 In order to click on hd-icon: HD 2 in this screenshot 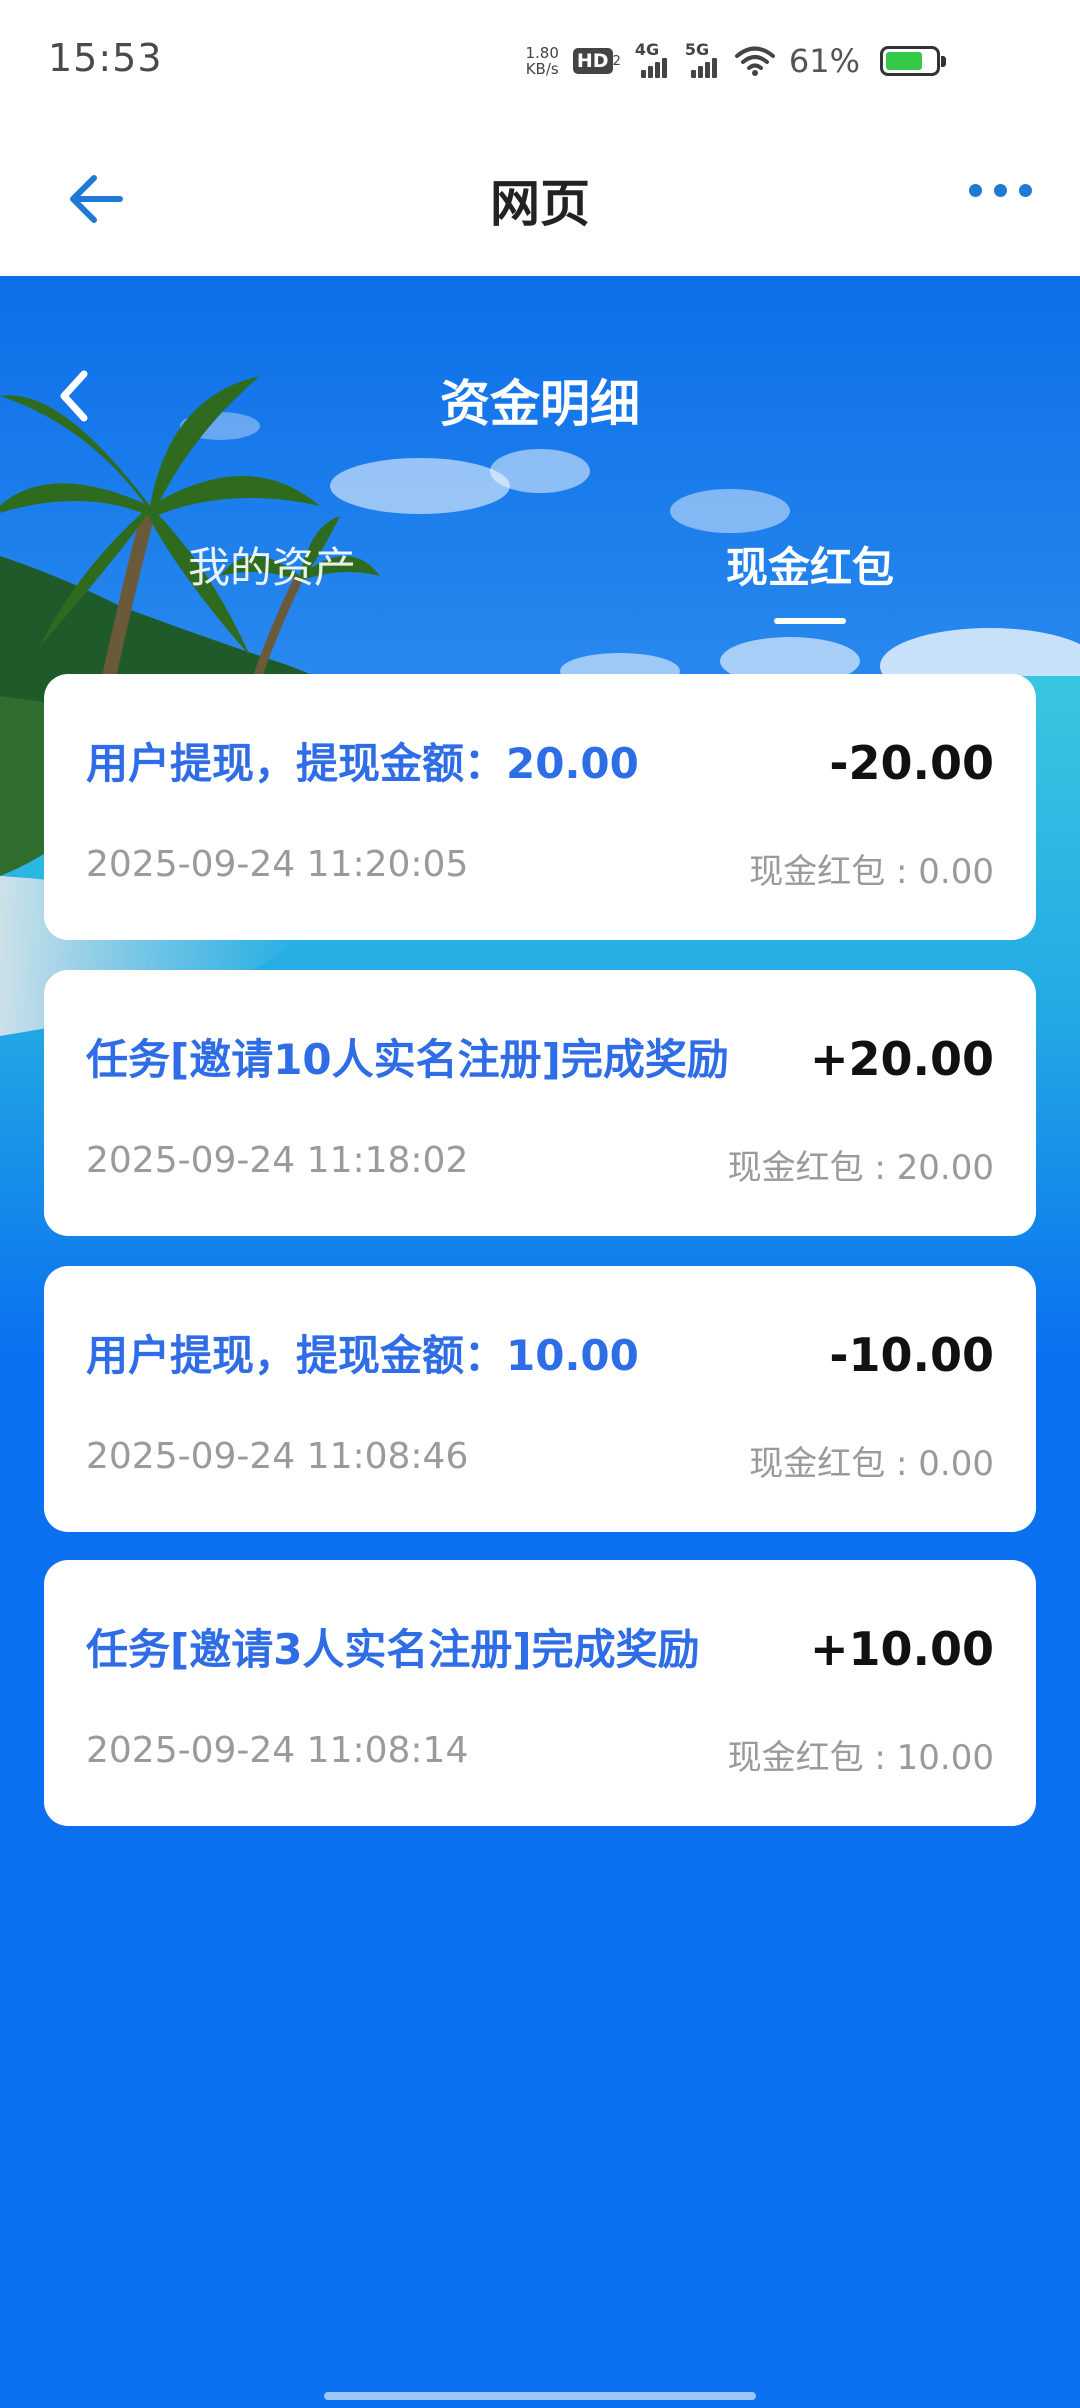, I will do `click(596, 61)`.